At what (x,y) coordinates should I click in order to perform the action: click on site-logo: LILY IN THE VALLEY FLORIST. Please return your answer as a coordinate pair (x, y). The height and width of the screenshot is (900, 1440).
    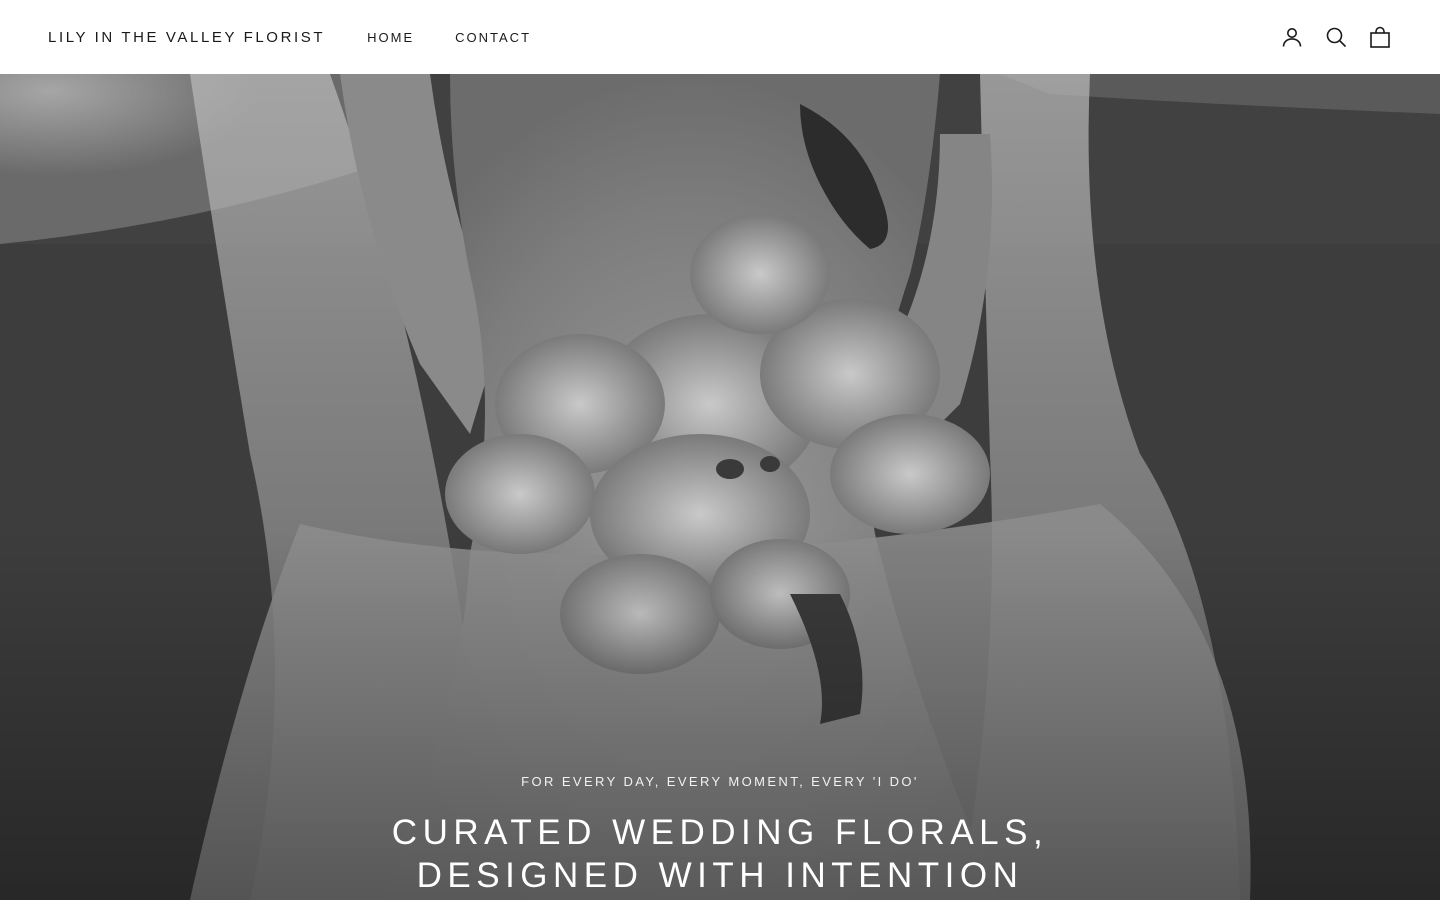
    Looking at the image, I should click on (186, 37).